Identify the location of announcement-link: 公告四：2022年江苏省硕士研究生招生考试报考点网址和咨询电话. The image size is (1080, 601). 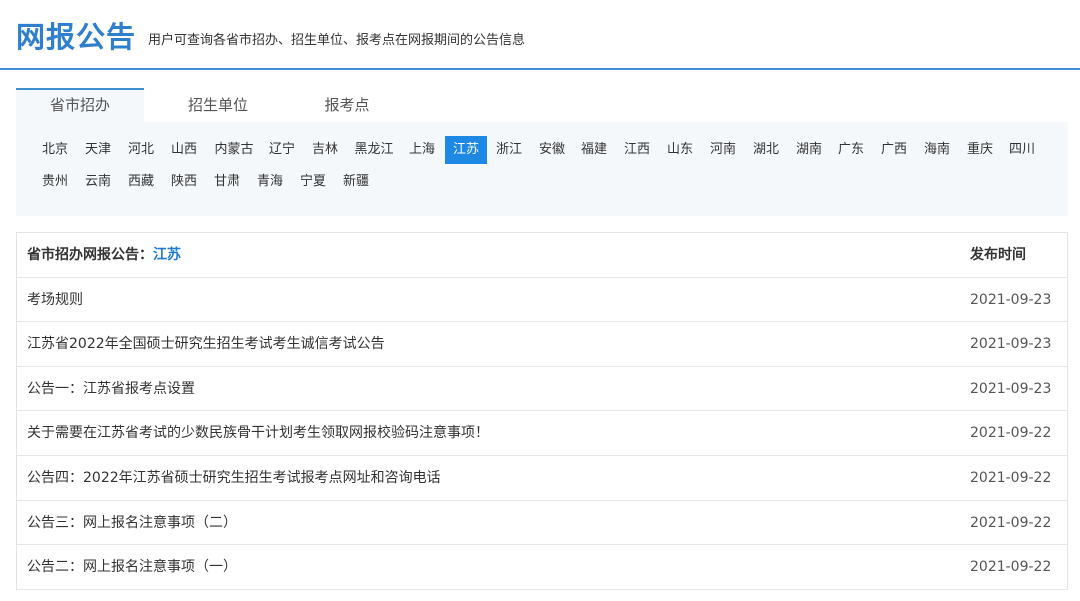
(234, 478).